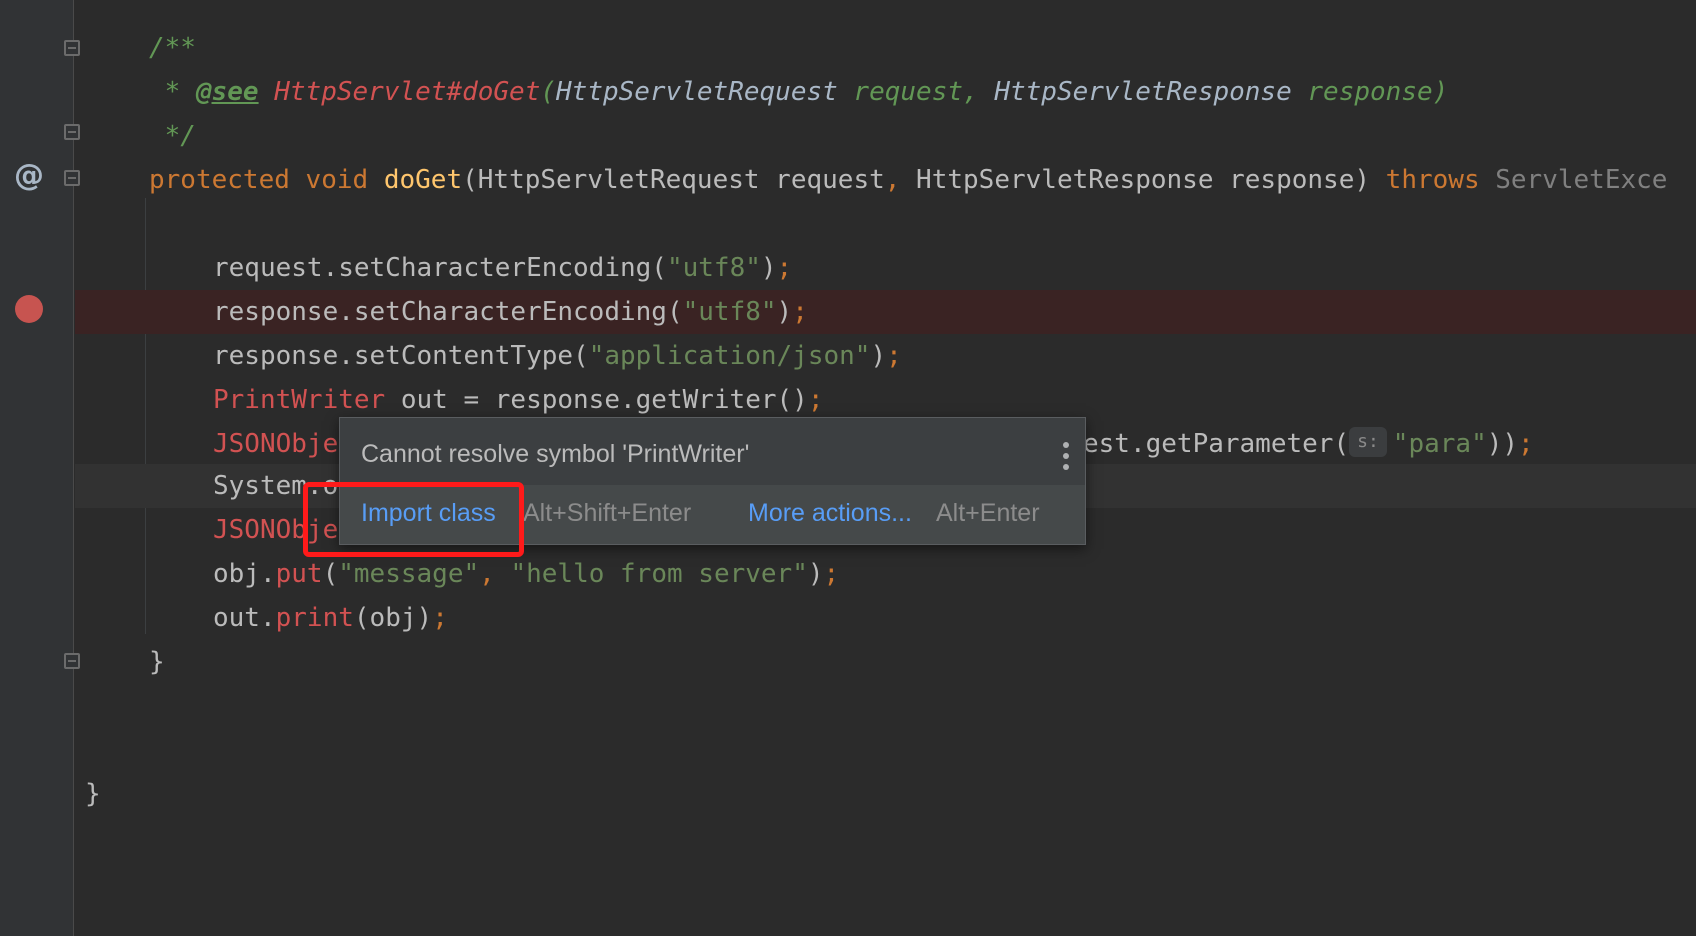  What do you see at coordinates (555, 454) in the screenshot?
I see `error-message: Cannot resolve symbol 'PrintWriter'` at bounding box center [555, 454].